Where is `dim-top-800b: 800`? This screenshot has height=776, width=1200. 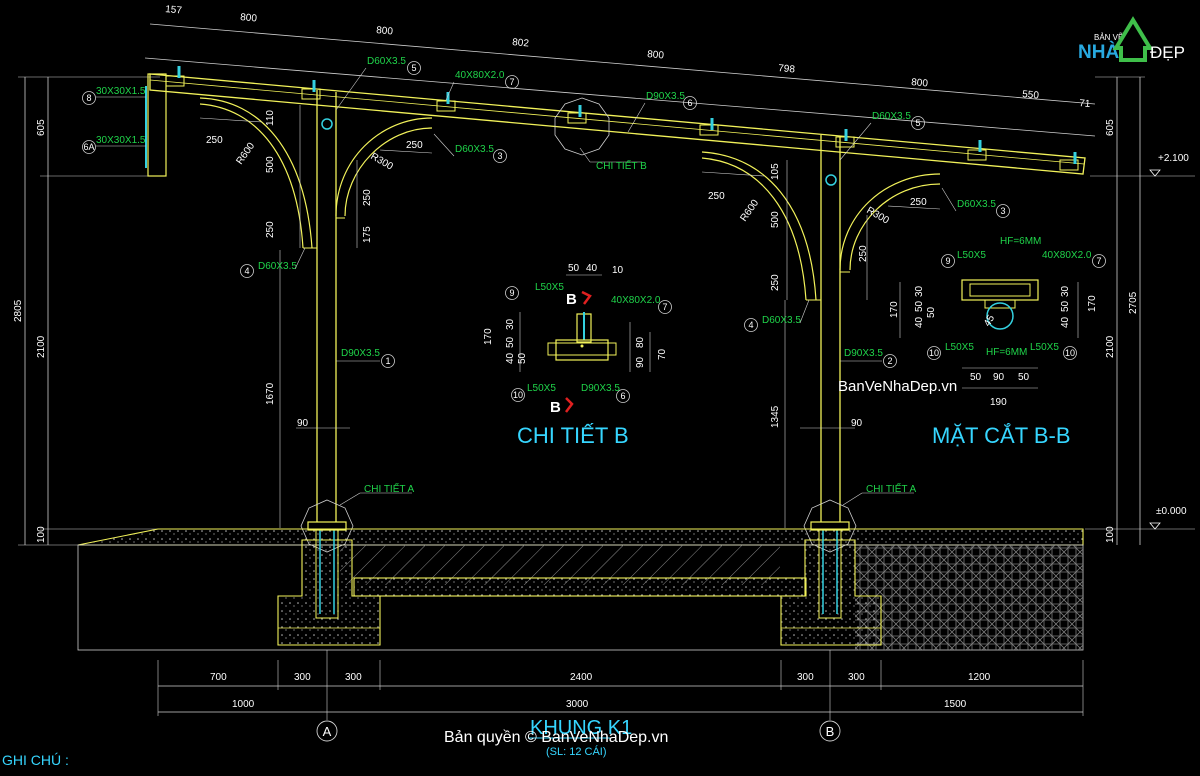
dim-top-800b: 800 is located at coordinates (385, 31).